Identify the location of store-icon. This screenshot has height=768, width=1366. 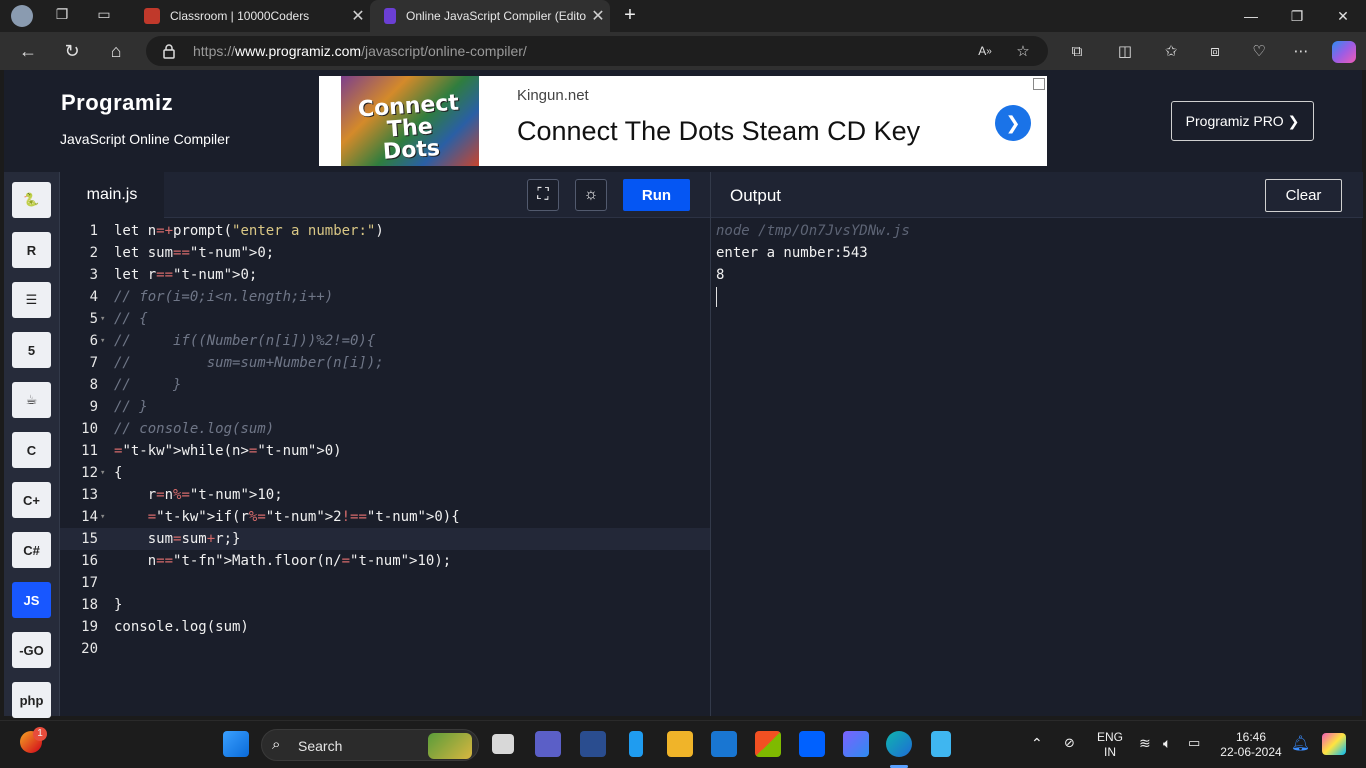
(768, 744).